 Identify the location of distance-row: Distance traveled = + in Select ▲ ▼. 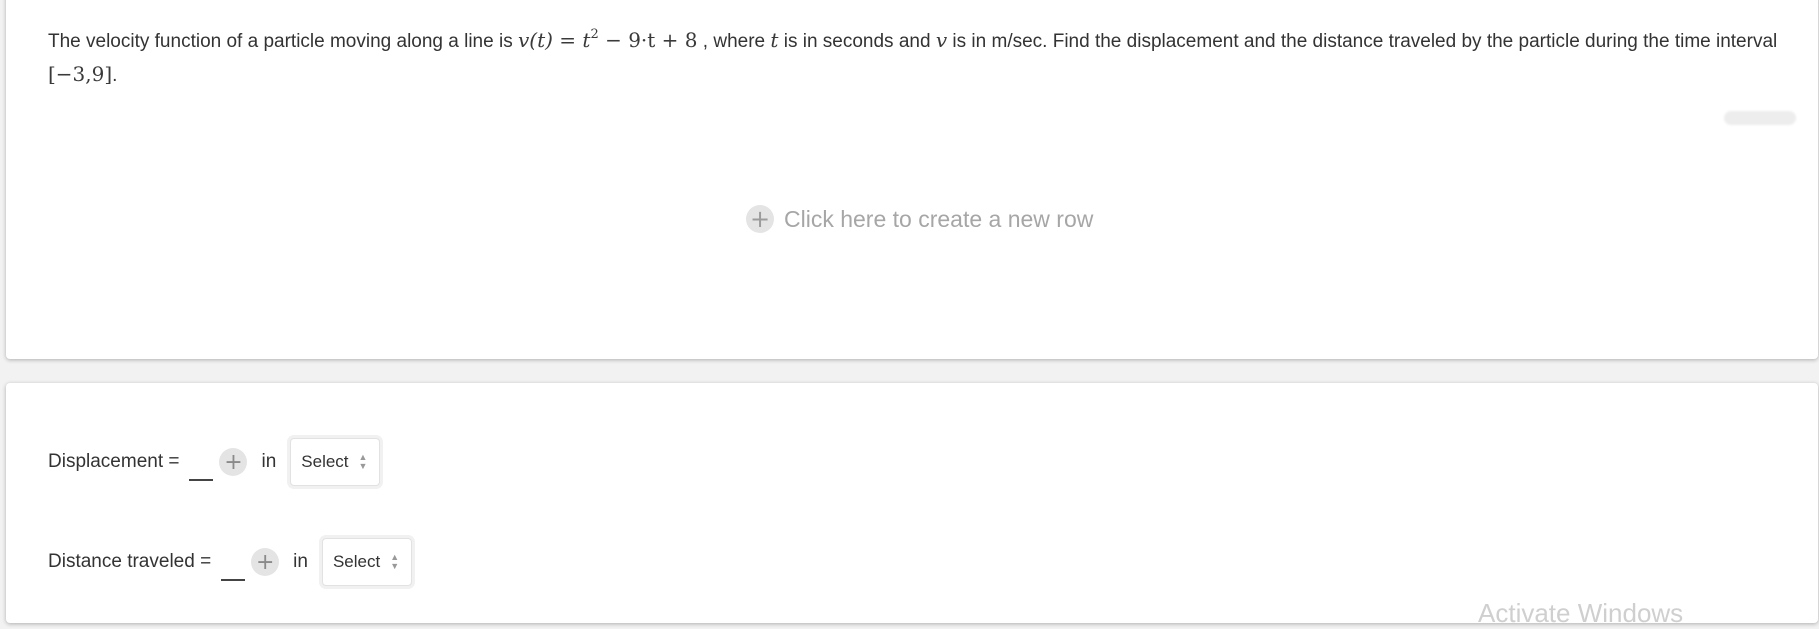
(230, 562).